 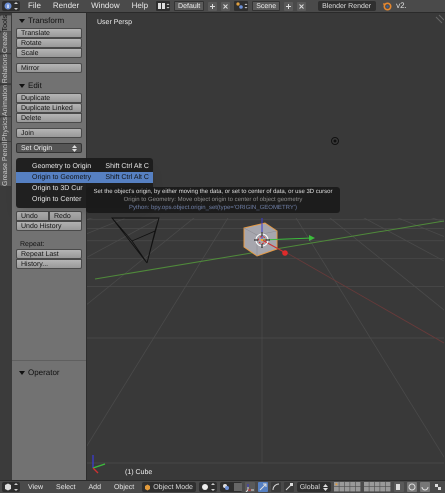 What do you see at coordinates (99, 464) in the screenshot?
I see `axis-widget-drawing` at bounding box center [99, 464].